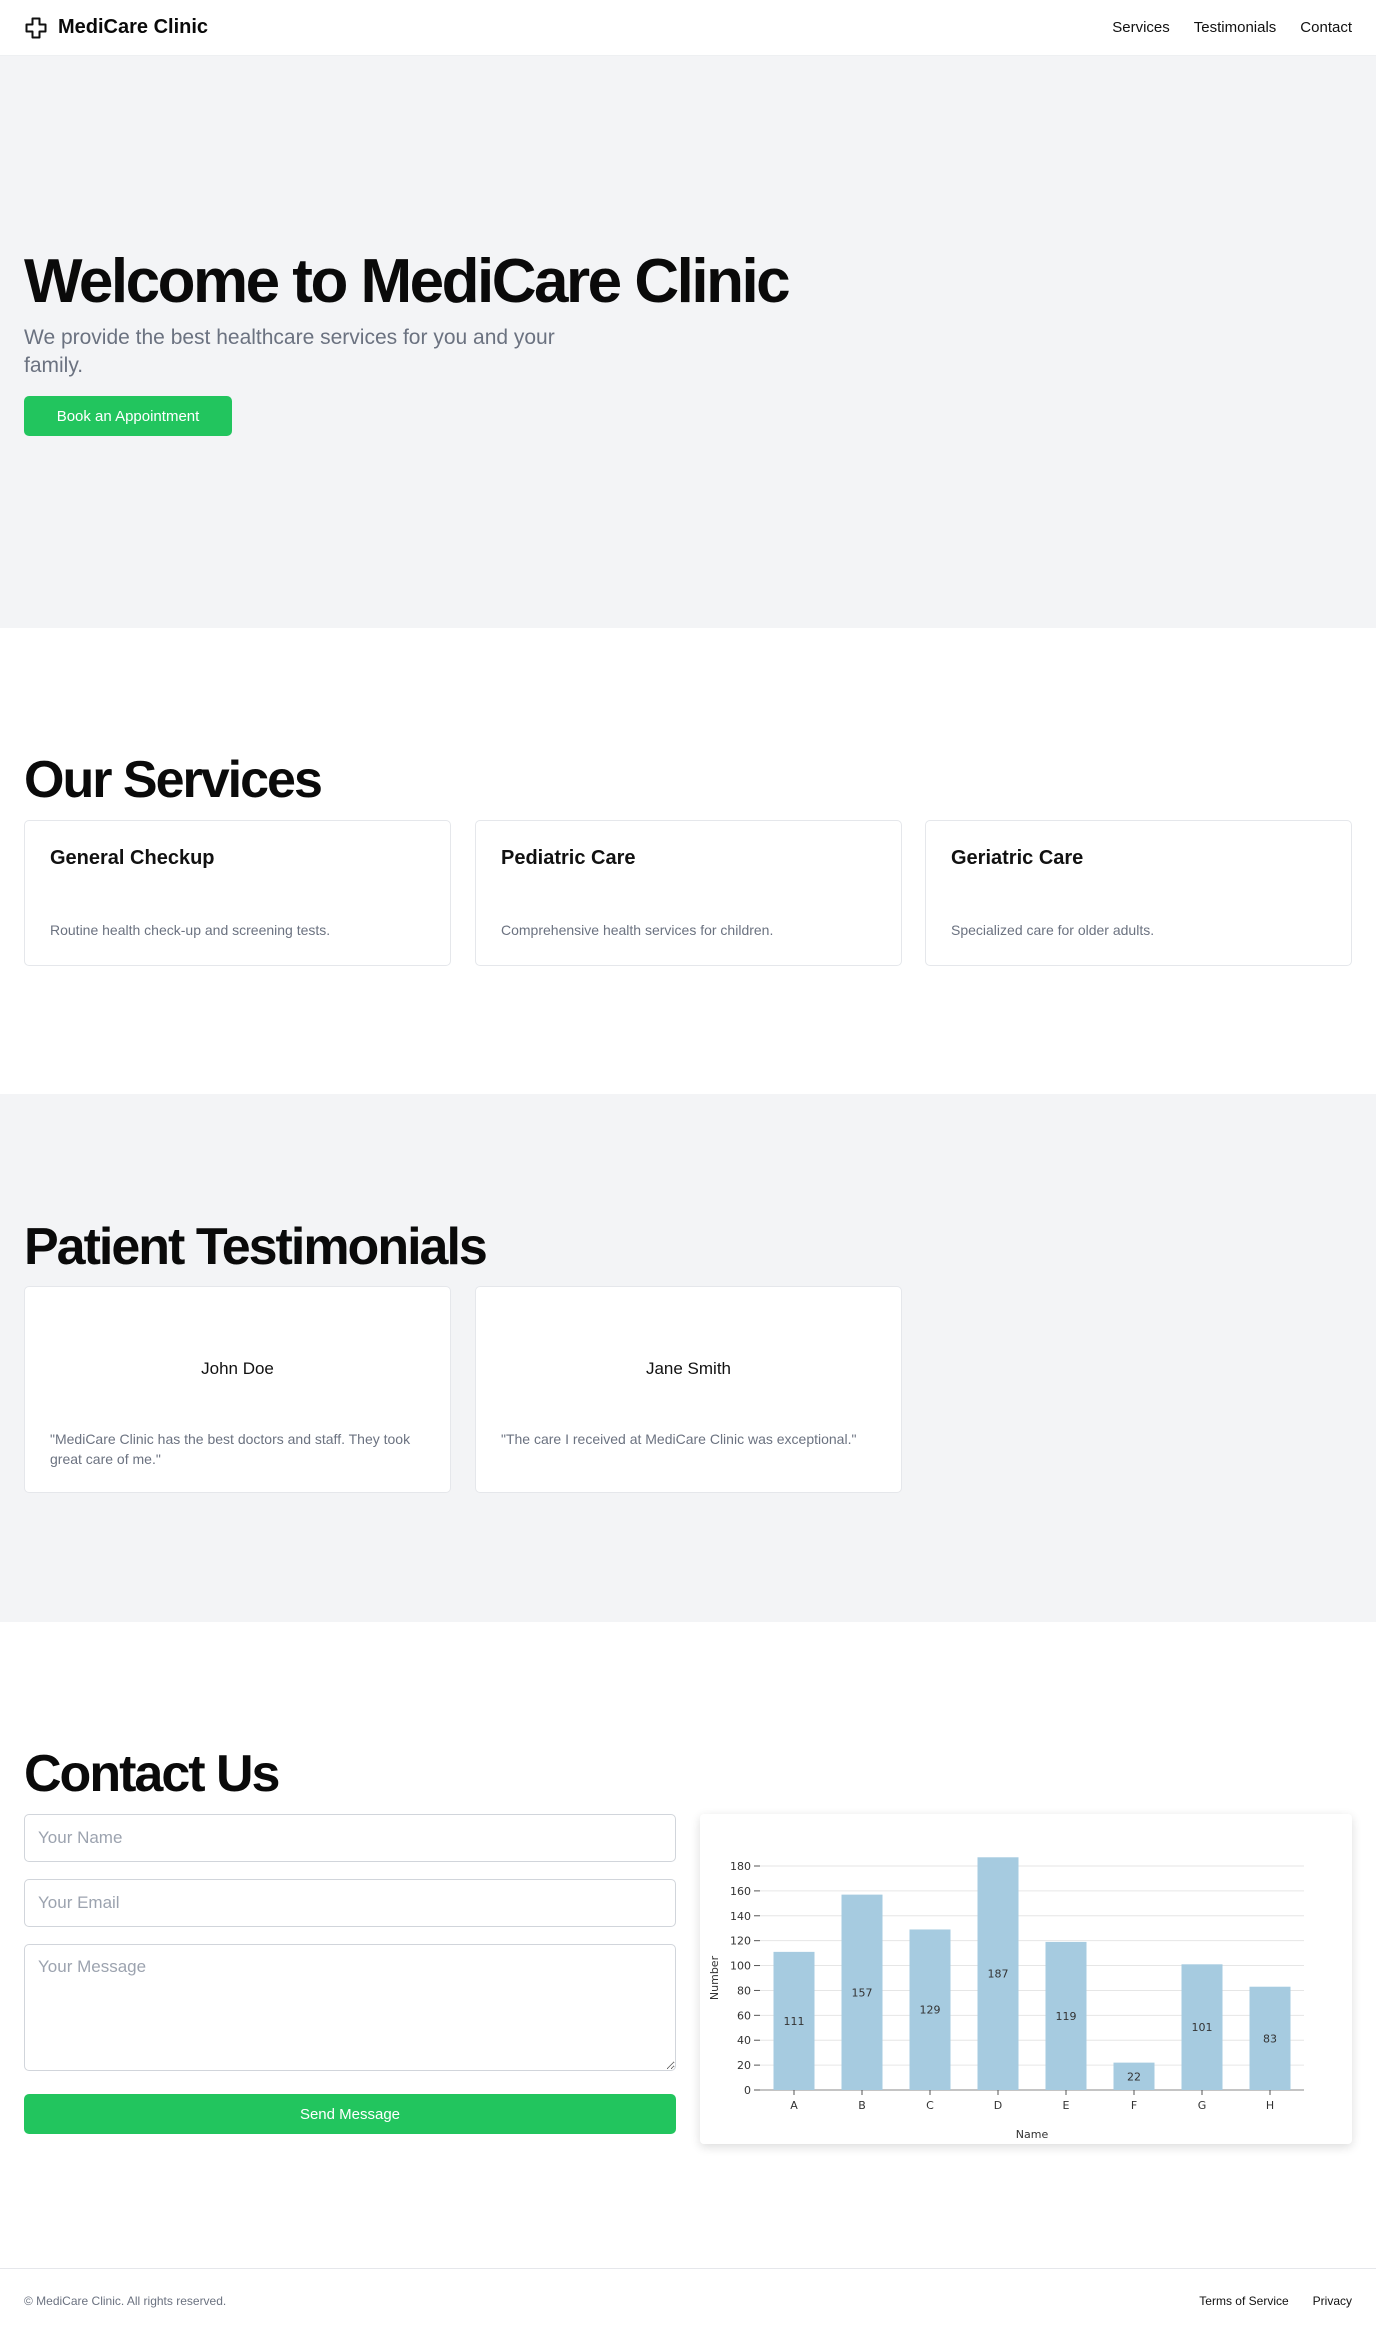  I want to click on terms-link: Terms of Service, so click(1243, 2301).